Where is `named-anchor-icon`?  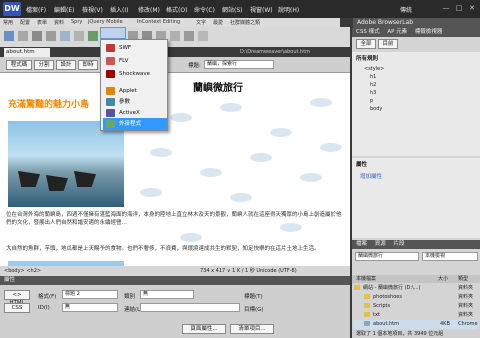
named-anchor-icon is located at coordinates (37, 36).